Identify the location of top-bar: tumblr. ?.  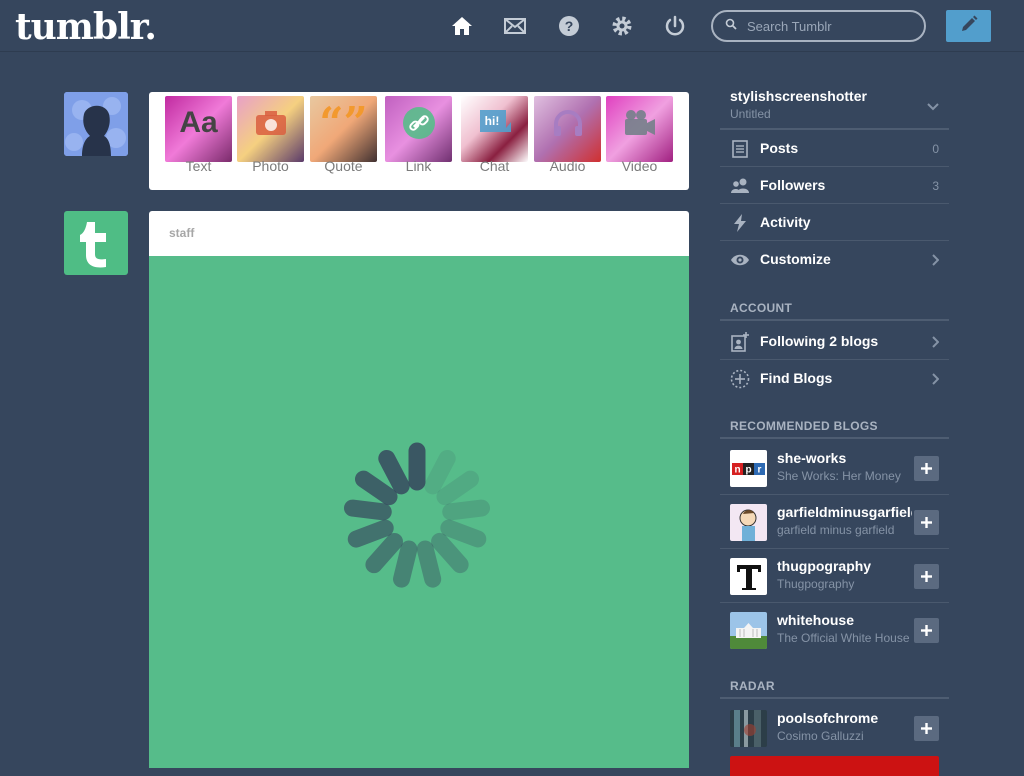
(512, 26).